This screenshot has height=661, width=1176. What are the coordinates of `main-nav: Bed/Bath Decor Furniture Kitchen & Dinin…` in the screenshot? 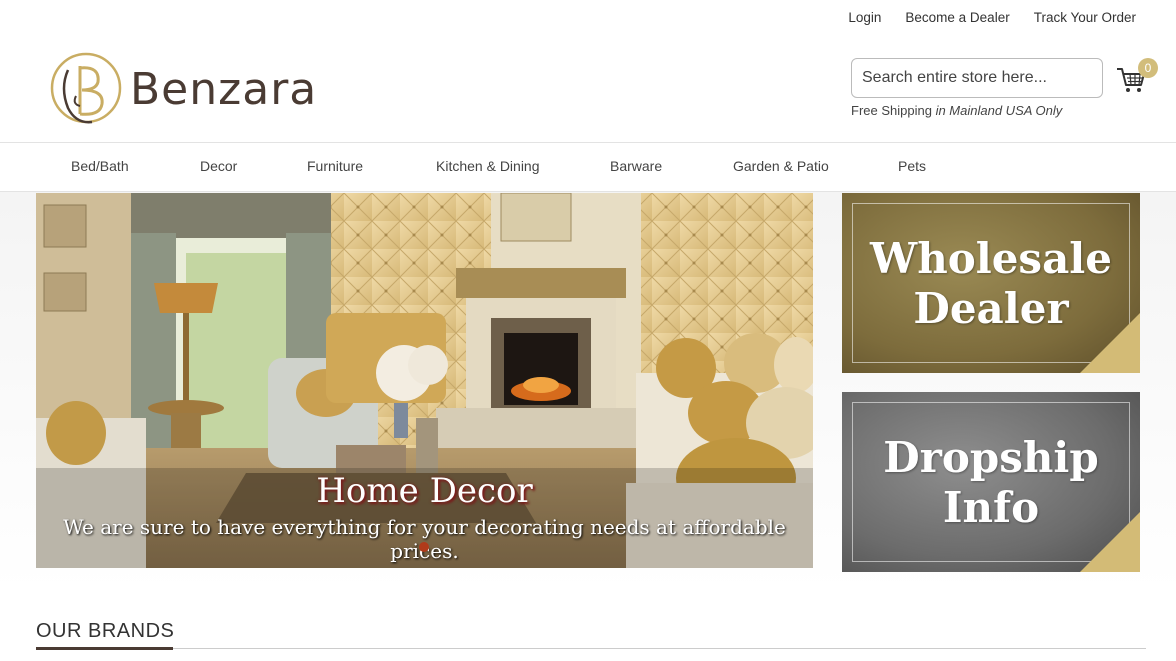 It's located at (588, 167).